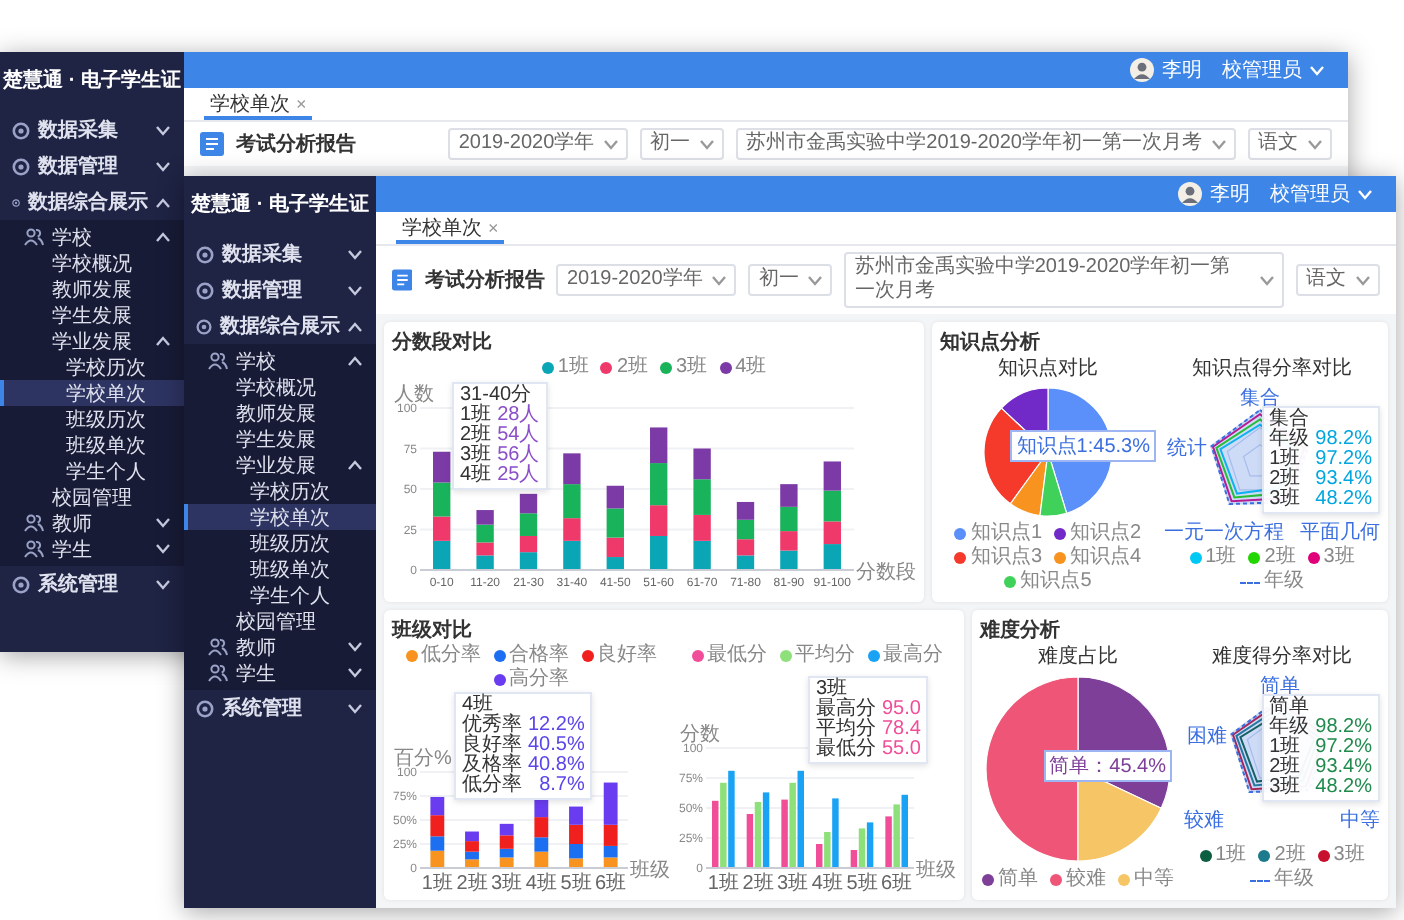 This screenshot has height=920, width=1404. I want to click on report-icon, so click(212, 144).